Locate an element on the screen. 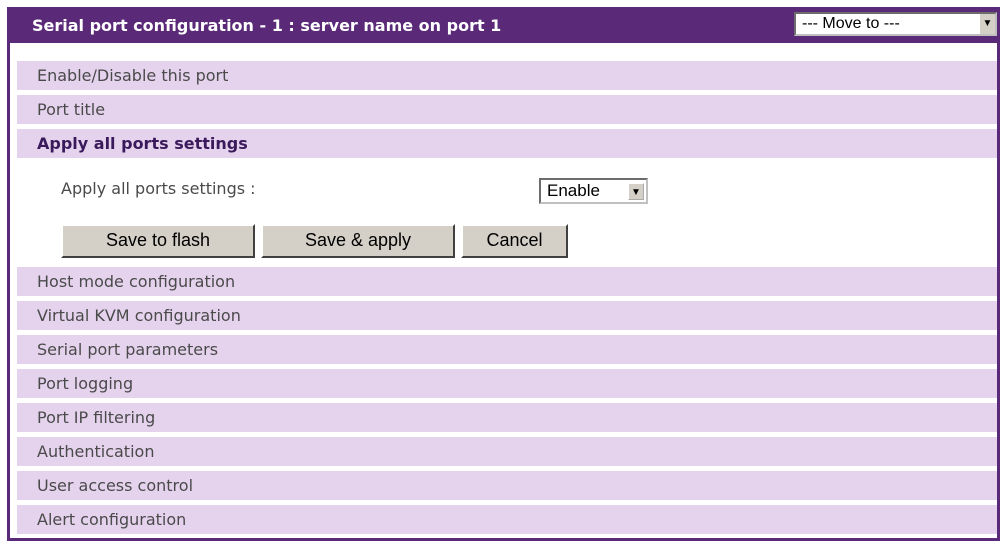 This screenshot has width=1002, height=548. section-serial-port-parameters: Serial port parameters is located at coordinates (507, 349).